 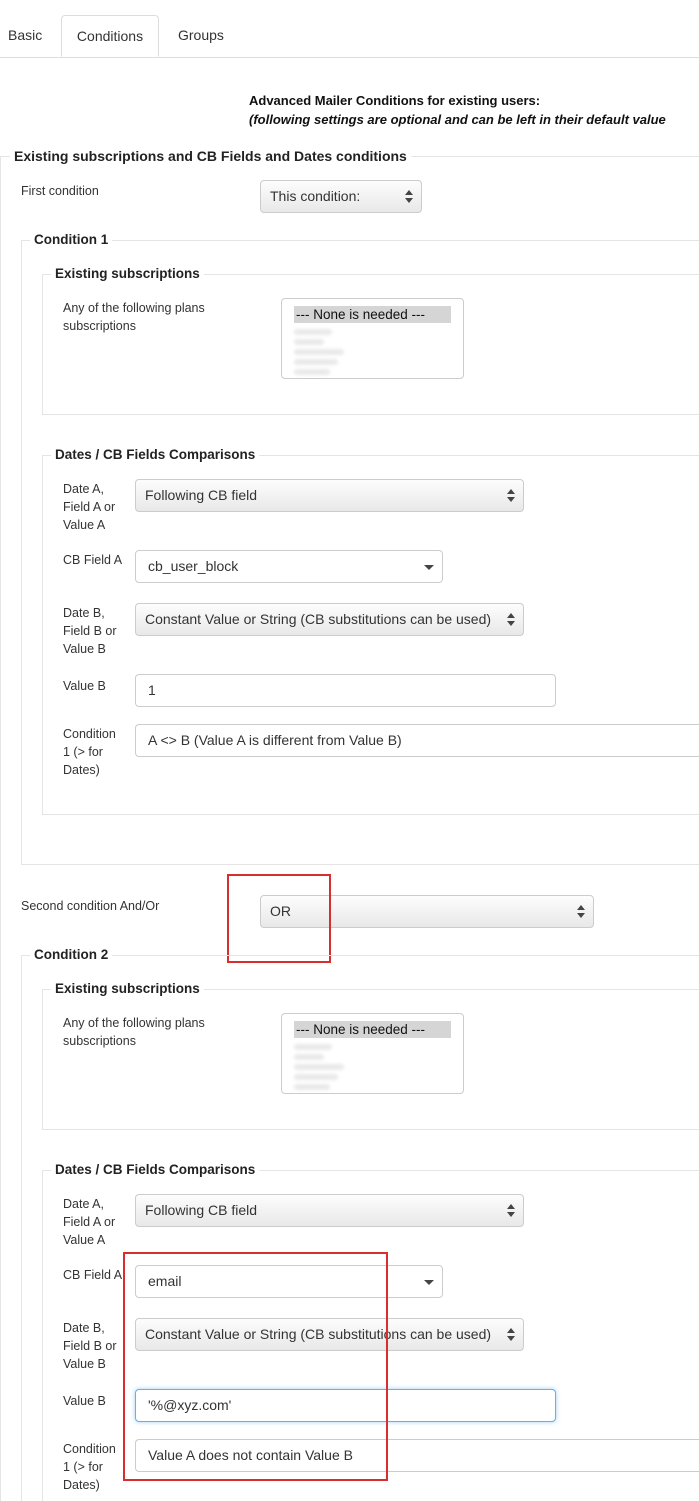 What do you see at coordinates (110, 36) in the screenshot?
I see `tab-conditions: Conditions` at bounding box center [110, 36].